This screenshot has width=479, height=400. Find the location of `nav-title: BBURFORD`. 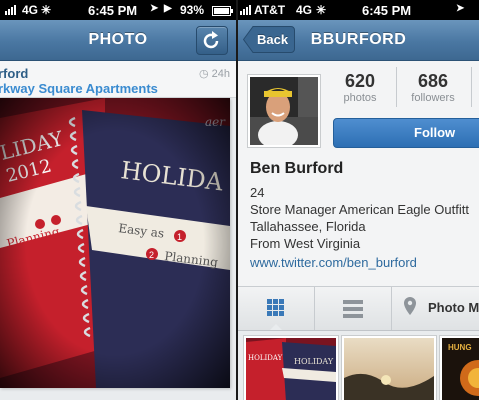

nav-title: BBURFORD is located at coordinates (358, 39).